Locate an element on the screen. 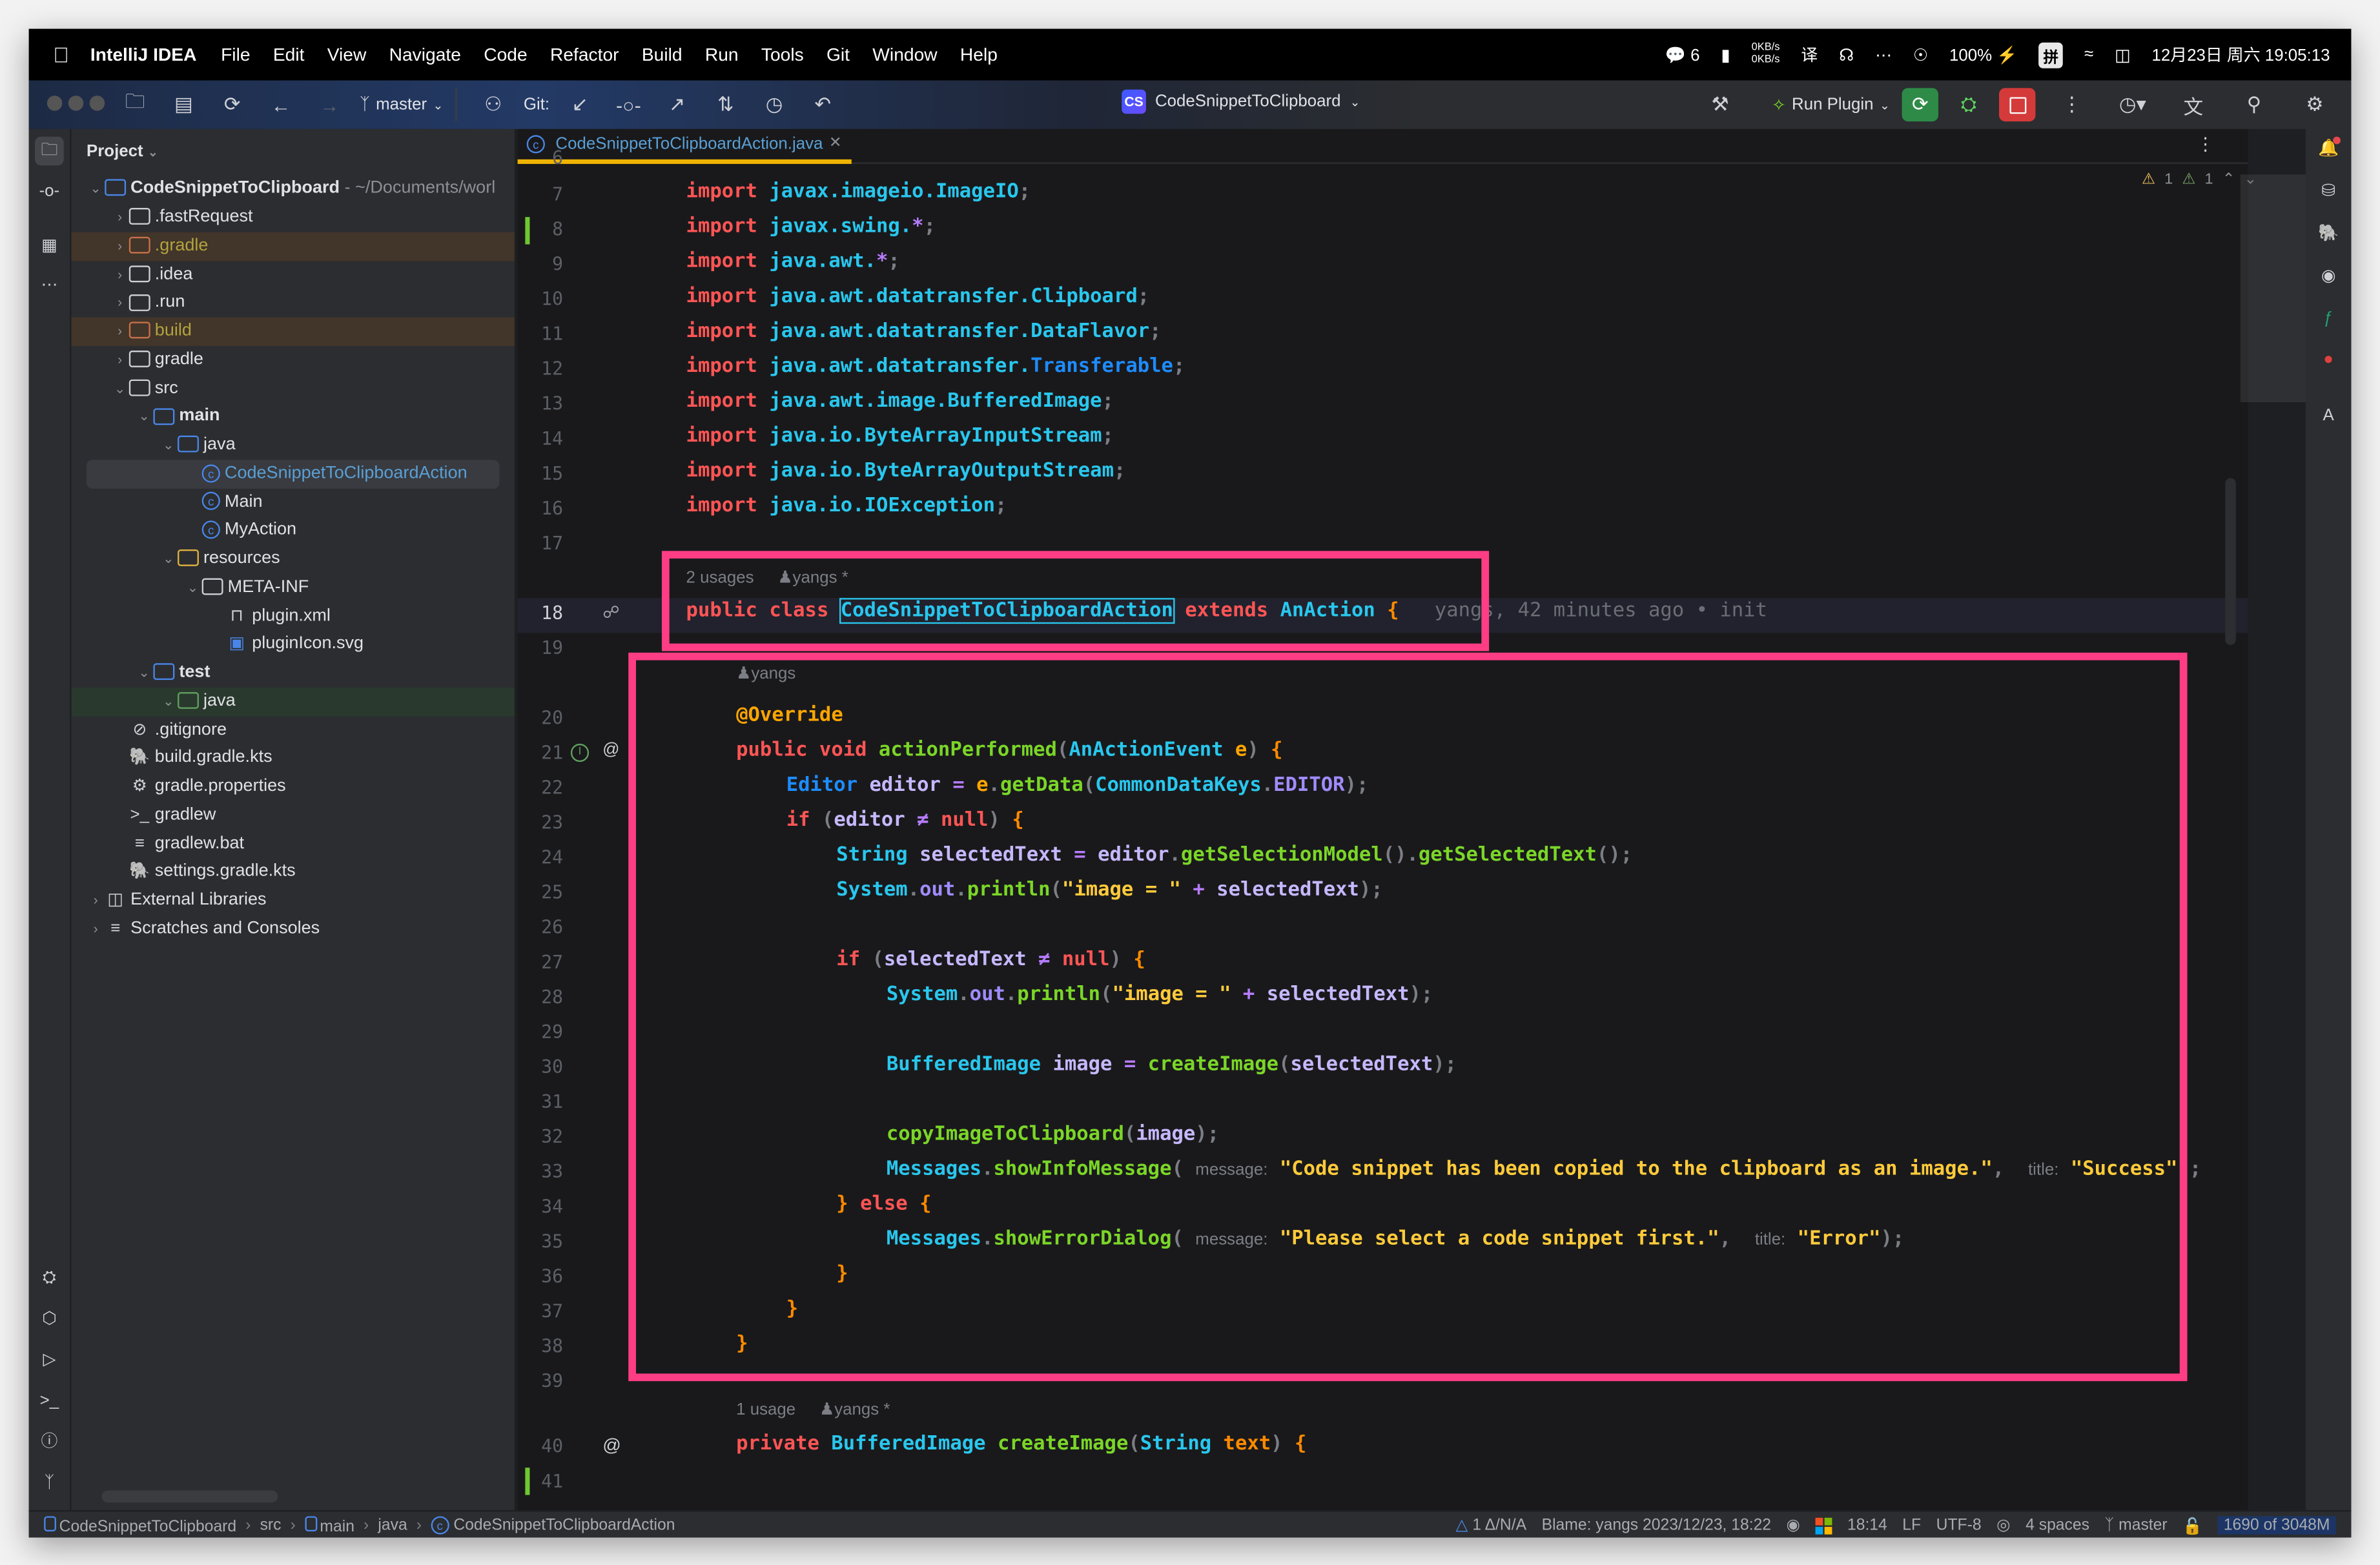  menu-run: Run is located at coordinates (722, 55).